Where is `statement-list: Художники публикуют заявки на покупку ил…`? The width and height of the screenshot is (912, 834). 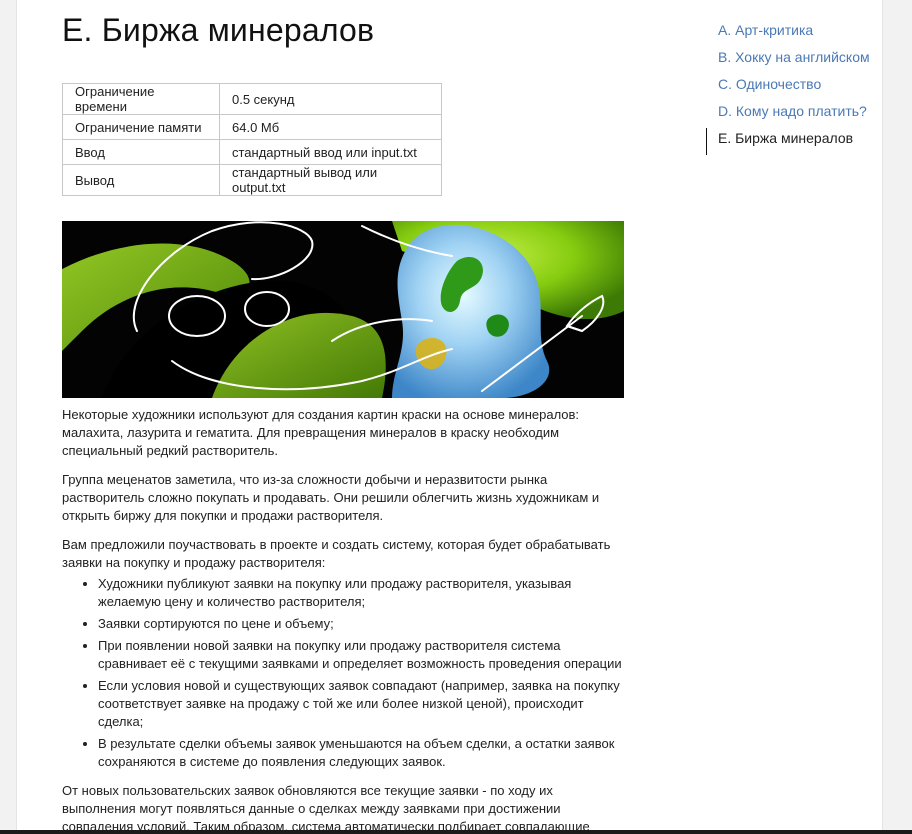 statement-list: Художники публикуют заявки на покупку ил… is located at coordinates (344, 673).